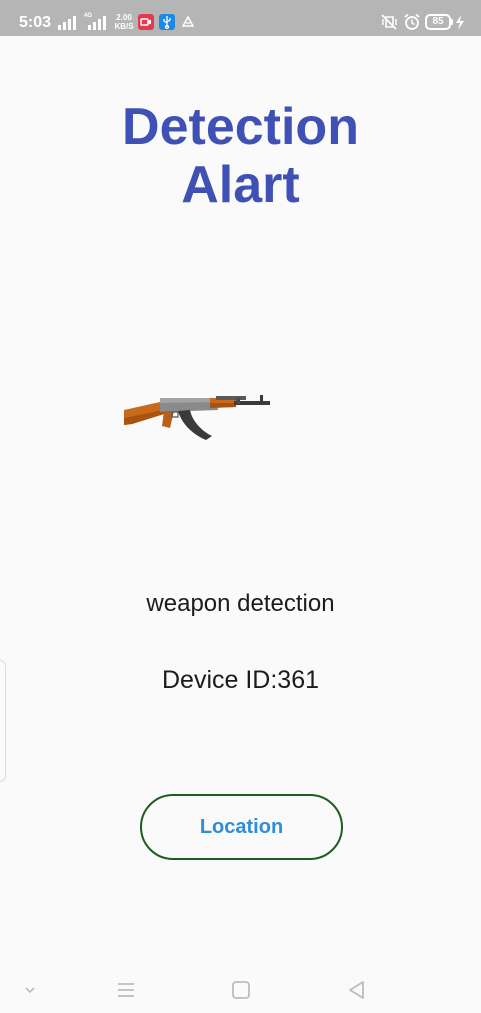  What do you see at coordinates (460, 22) in the screenshot?
I see `charging-icon` at bounding box center [460, 22].